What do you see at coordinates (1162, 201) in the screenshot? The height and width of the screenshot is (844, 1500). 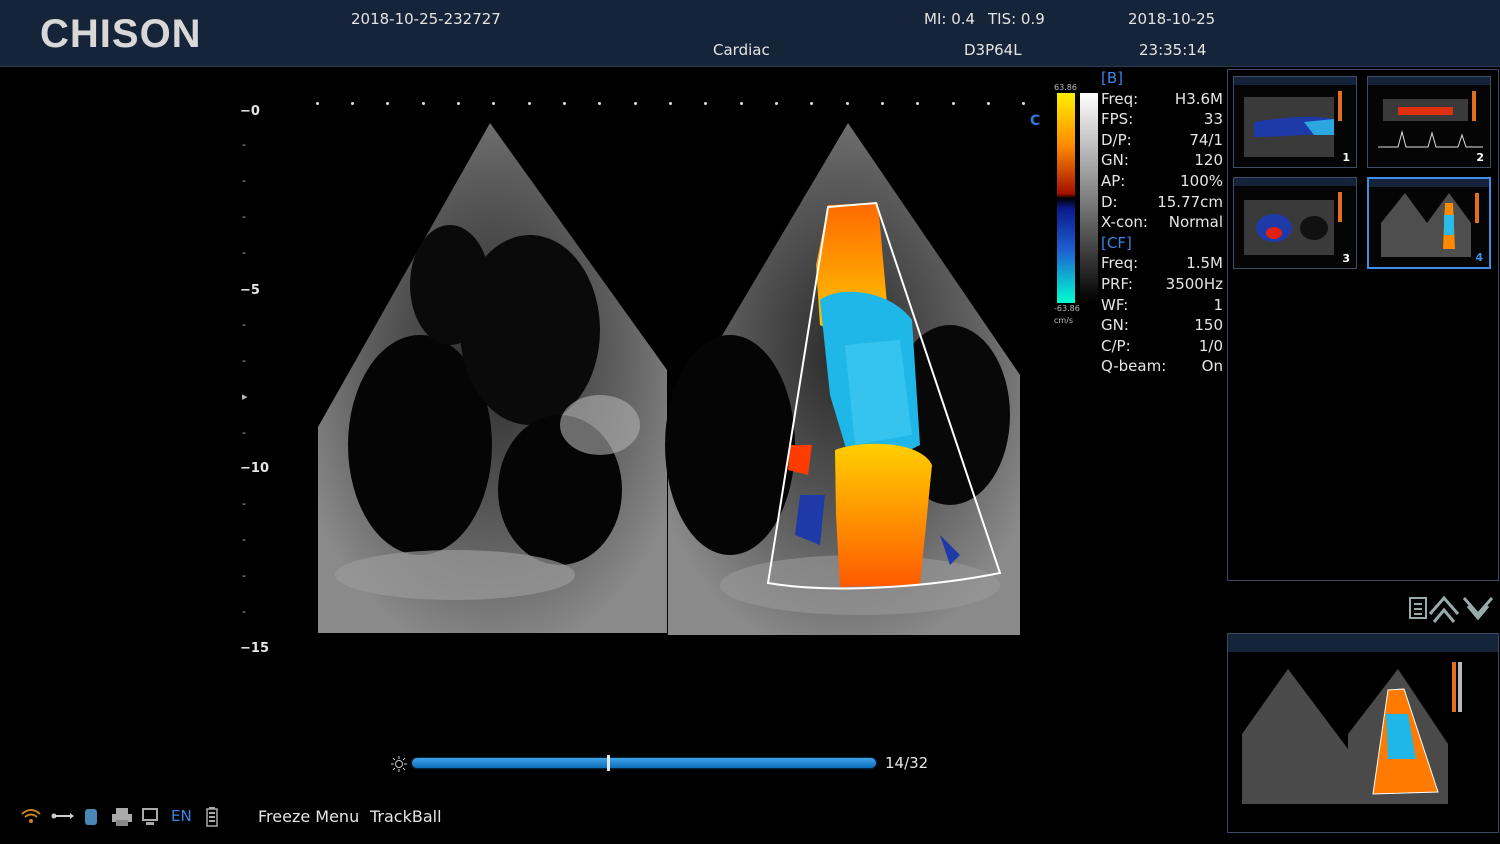 I see `param-row: D: 15.77cm` at bounding box center [1162, 201].